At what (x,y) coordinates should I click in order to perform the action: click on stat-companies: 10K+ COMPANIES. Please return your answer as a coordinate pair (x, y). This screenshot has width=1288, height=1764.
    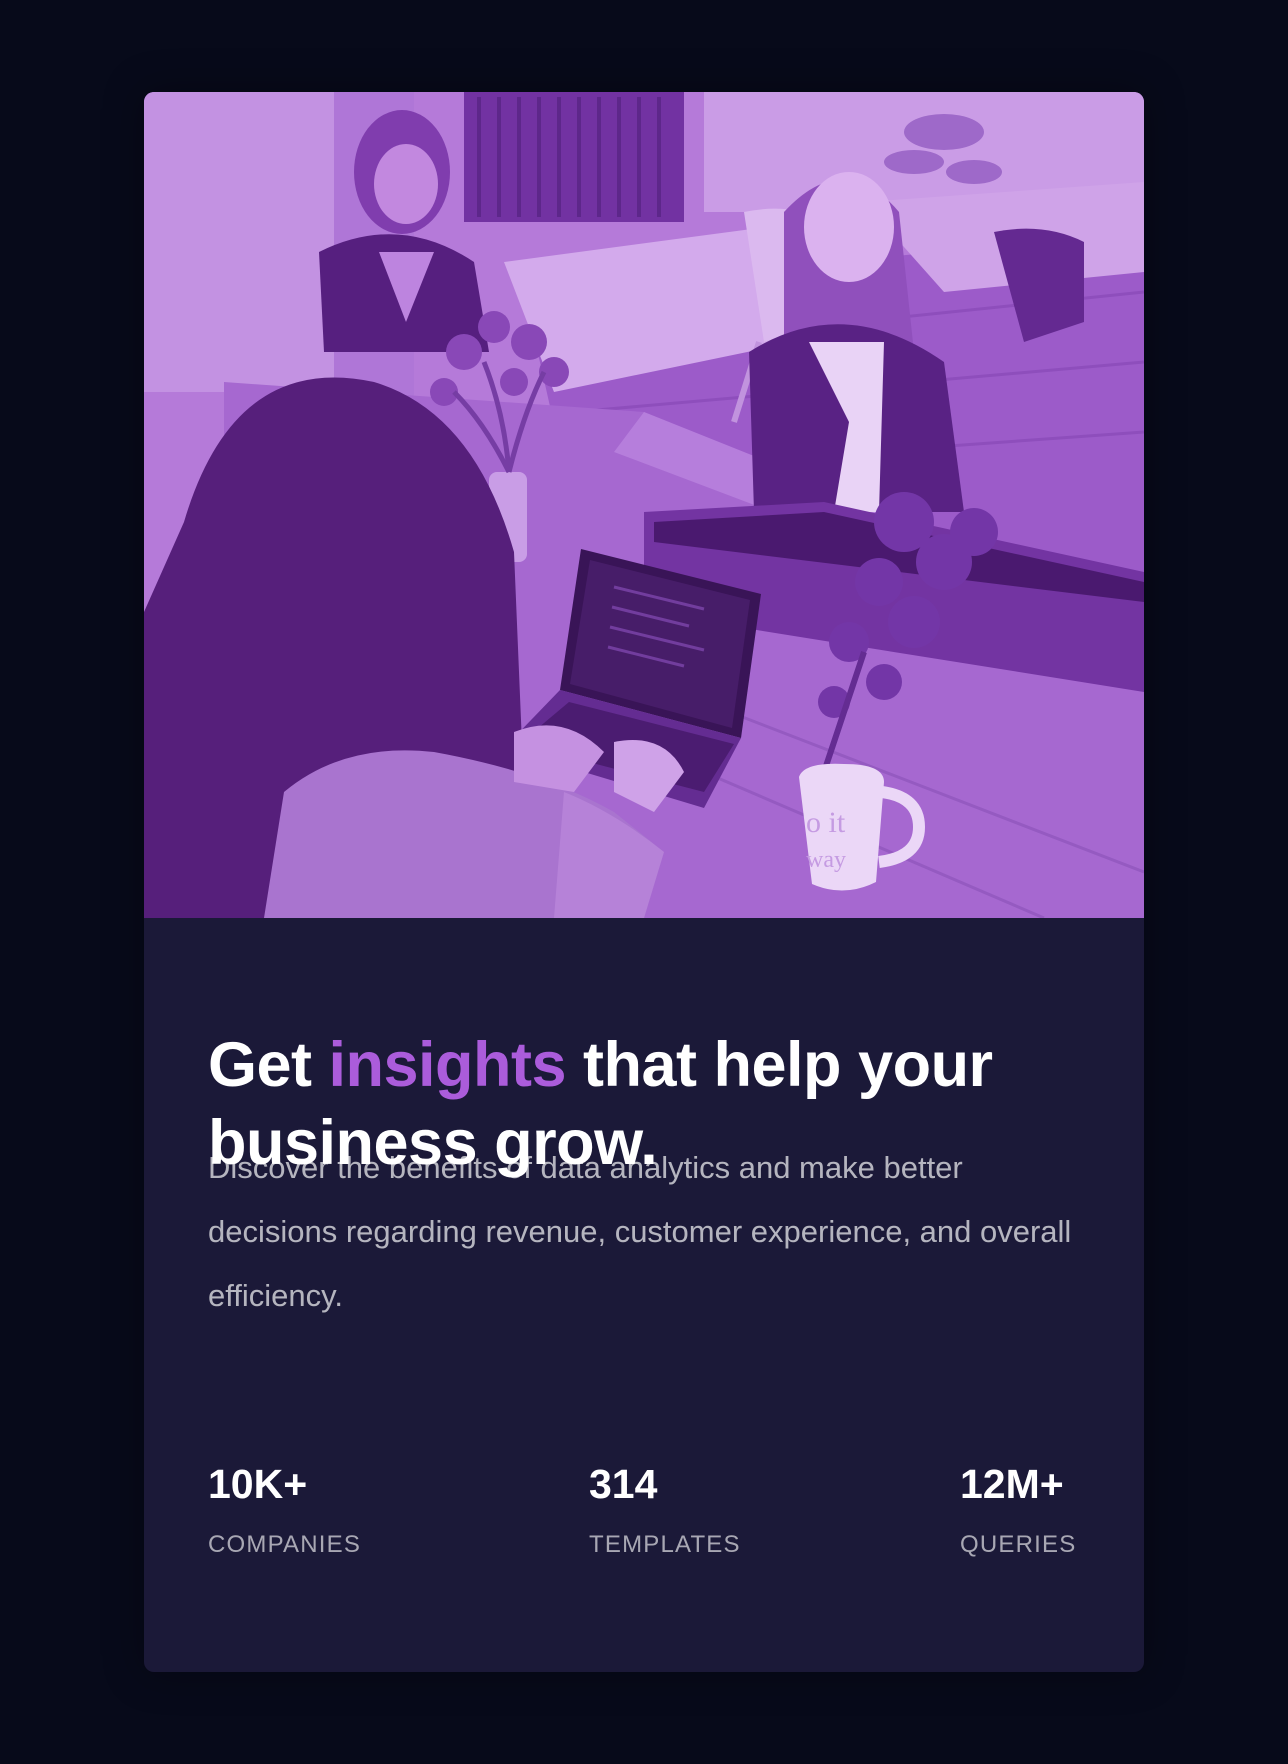
    Looking at the image, I should click on (284, 1510).